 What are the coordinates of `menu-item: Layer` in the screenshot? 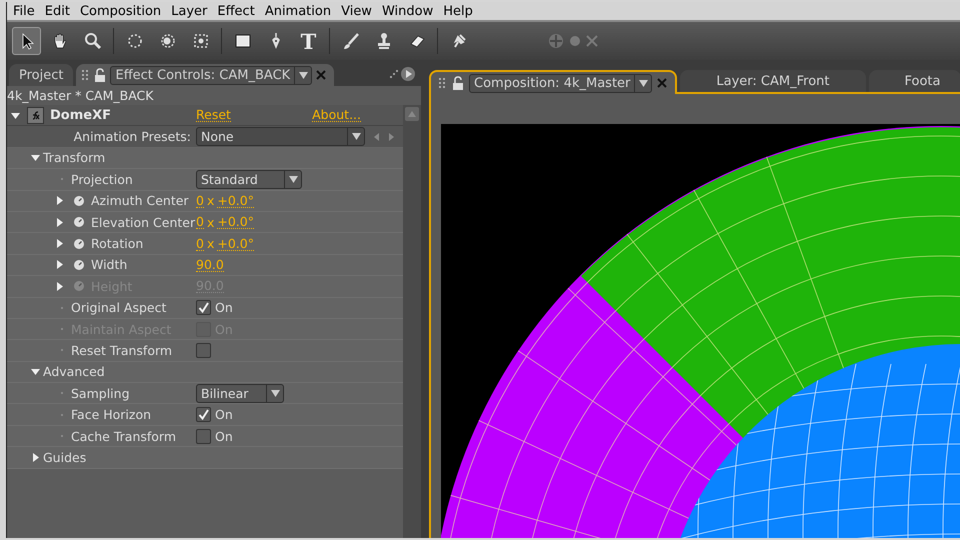 It's located at (190, 11).